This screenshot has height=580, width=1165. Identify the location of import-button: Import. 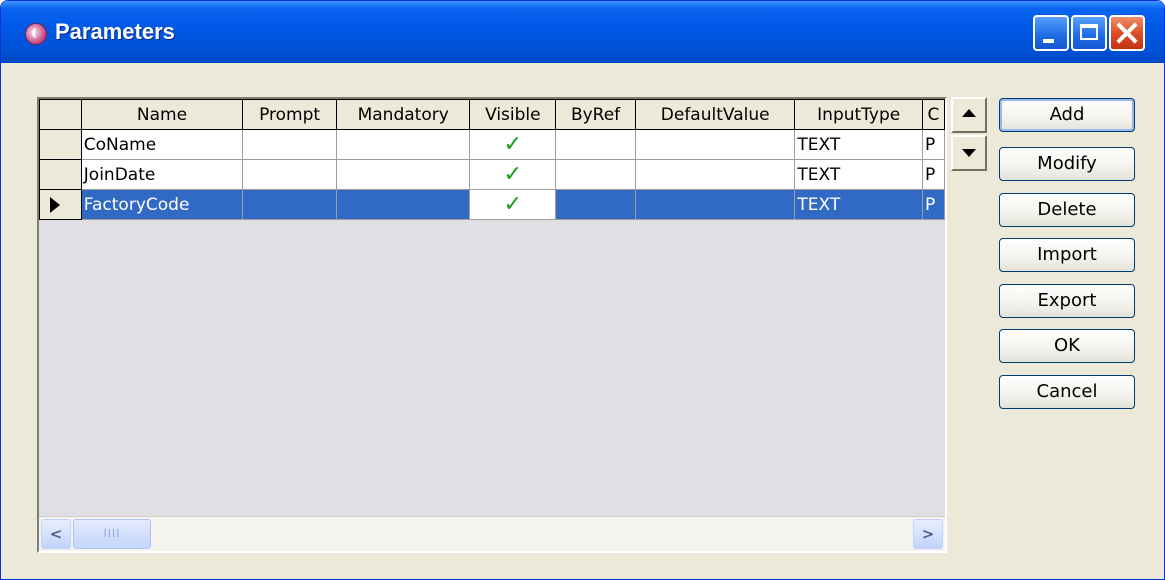
(1067, 255).